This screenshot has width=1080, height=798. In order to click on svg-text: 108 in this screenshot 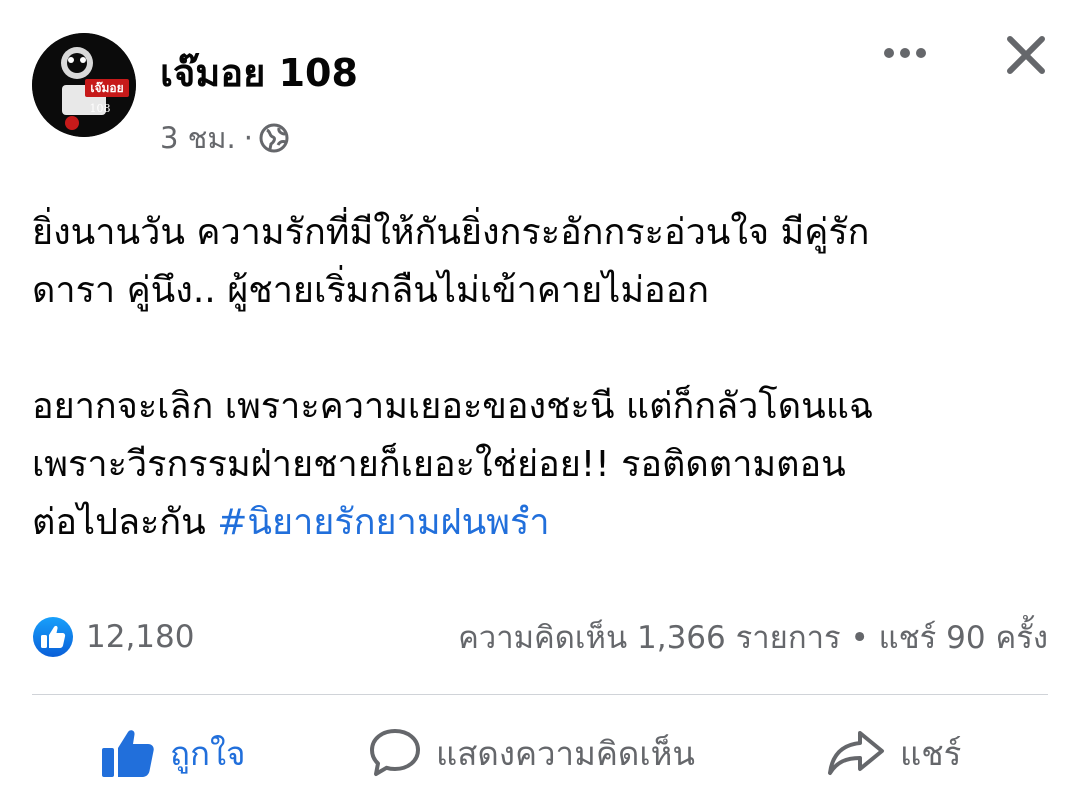, I will do `click(100, 108)`.